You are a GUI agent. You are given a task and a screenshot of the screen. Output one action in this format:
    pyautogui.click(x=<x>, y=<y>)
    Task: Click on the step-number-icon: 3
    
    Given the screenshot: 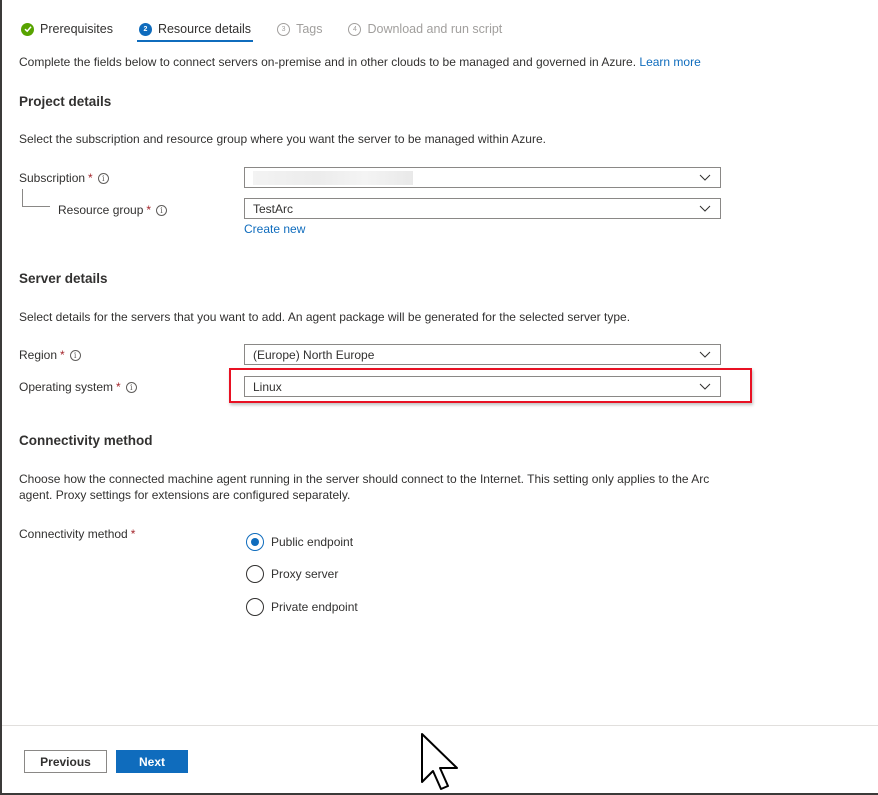 What is the action you would take?
    pyautogui.click(x=284, y=29)
    